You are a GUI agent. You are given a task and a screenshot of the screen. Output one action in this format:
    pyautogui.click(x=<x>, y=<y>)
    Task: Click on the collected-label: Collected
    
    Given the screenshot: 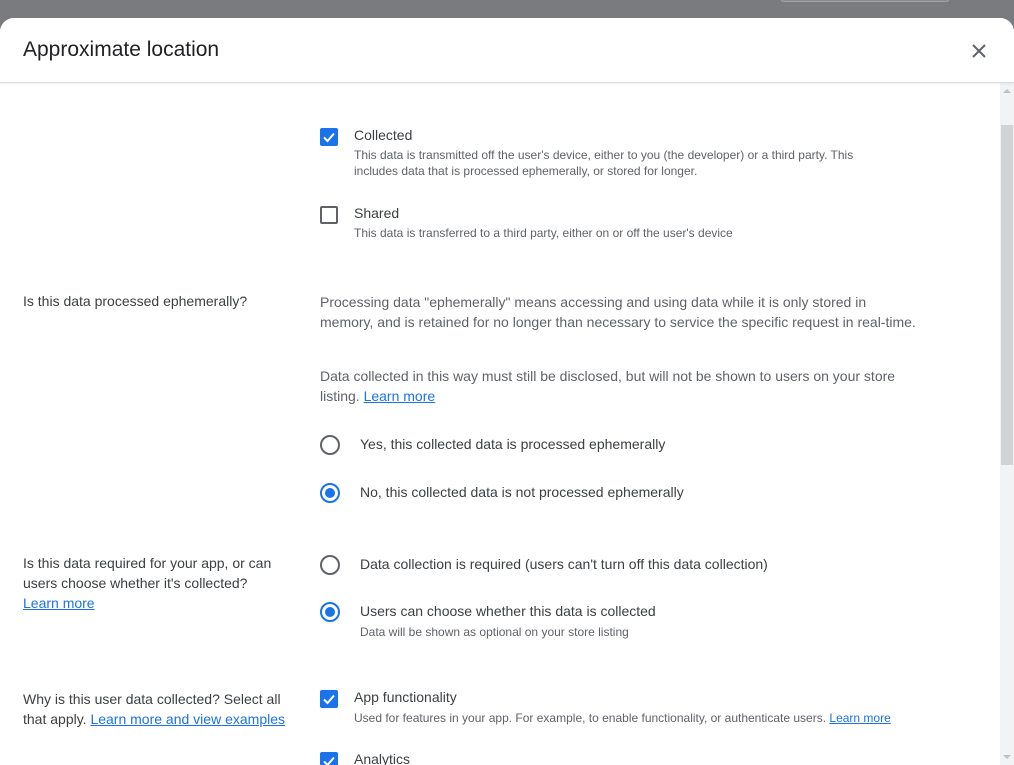 What is the action you would take?
    pyautogui.click(x=383, y=135)
    